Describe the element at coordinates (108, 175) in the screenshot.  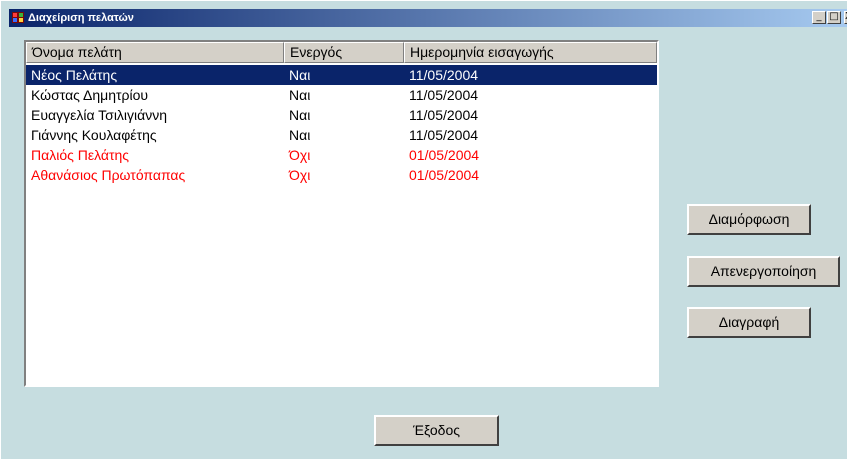
I see `cell-name: Αθανάσιος Πρωτόπαπας` at that location.